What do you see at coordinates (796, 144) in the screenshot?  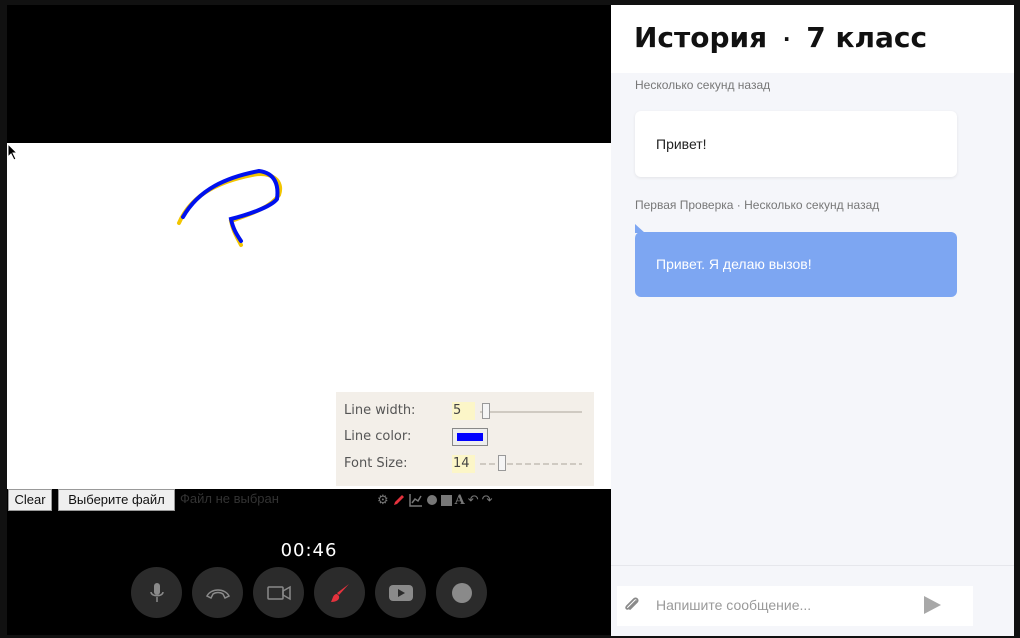 I see `message-bubble: Привет!` at bounding box center [796, 144].